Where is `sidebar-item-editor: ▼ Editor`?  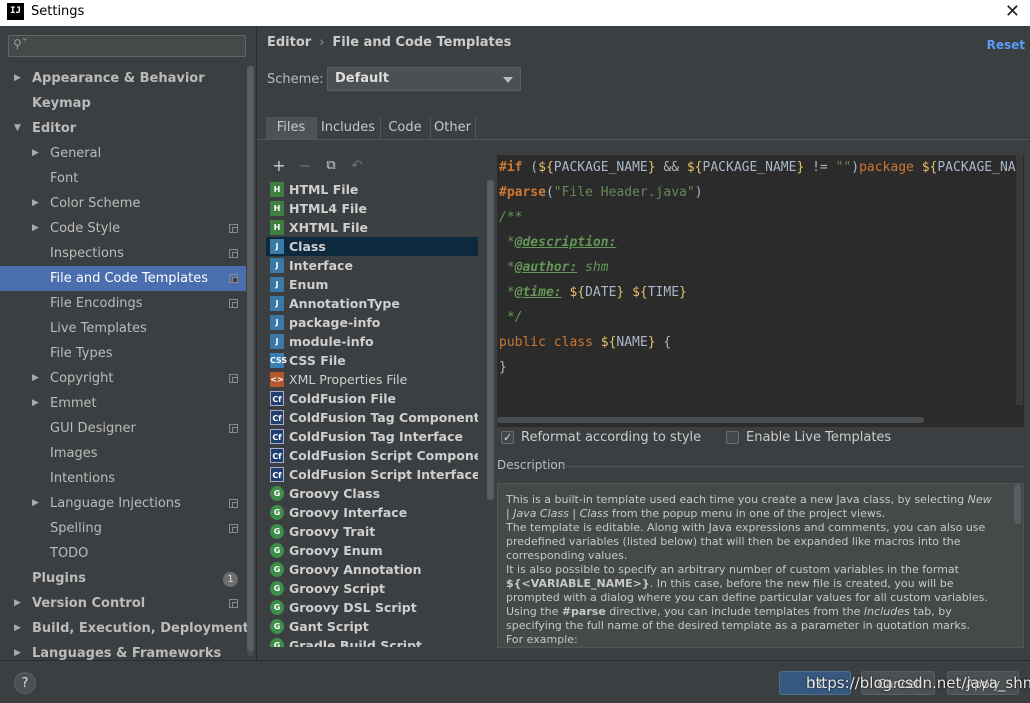
sidebar-item-editor: ▼ Editor is located at coordinates (123, 128).